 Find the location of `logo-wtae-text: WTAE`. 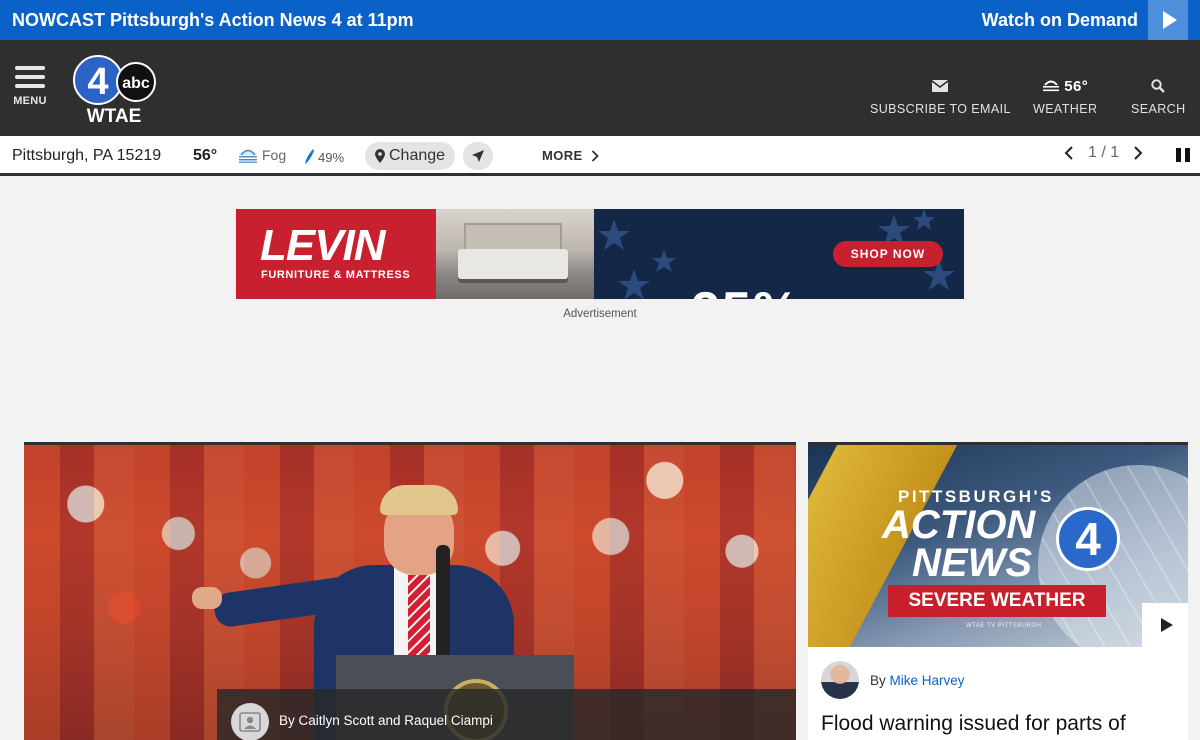

logo-wtae-text: WTAE is located at coordinates (114, 116).